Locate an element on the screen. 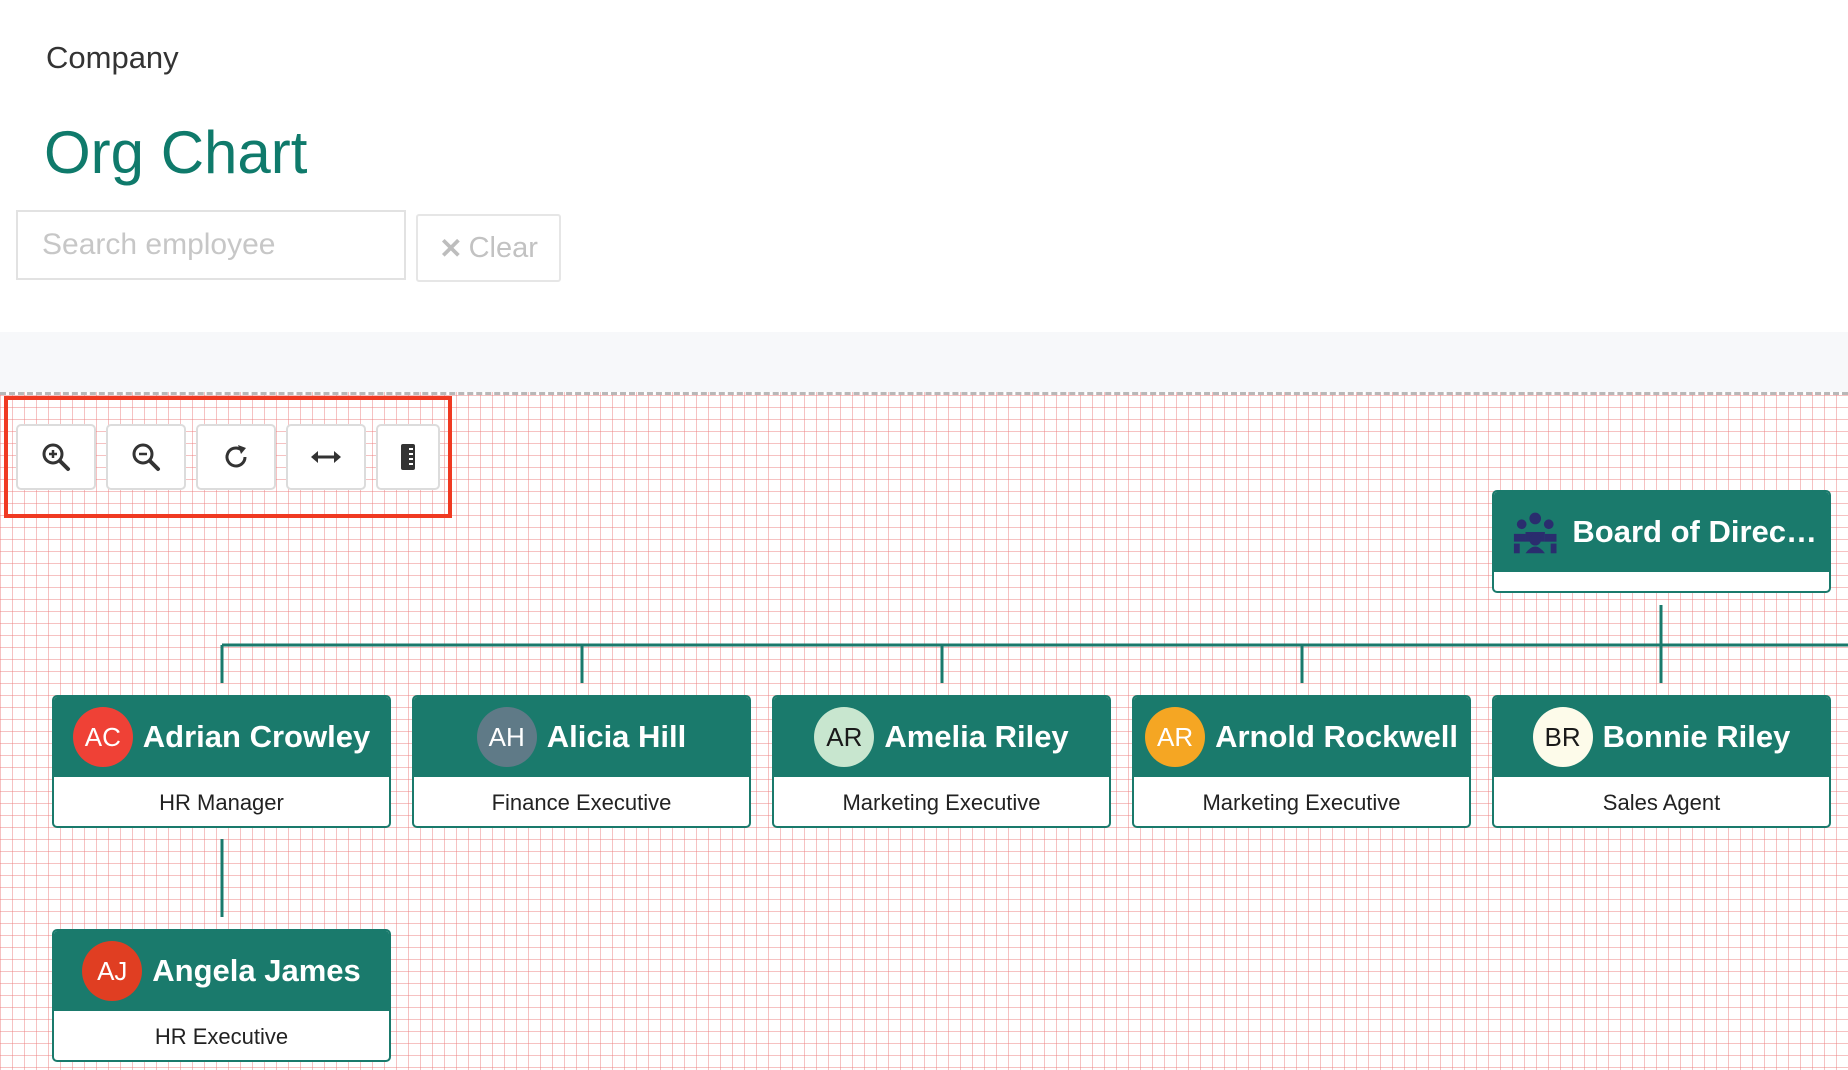  chart-header-band is located at coordinates (924, 362).